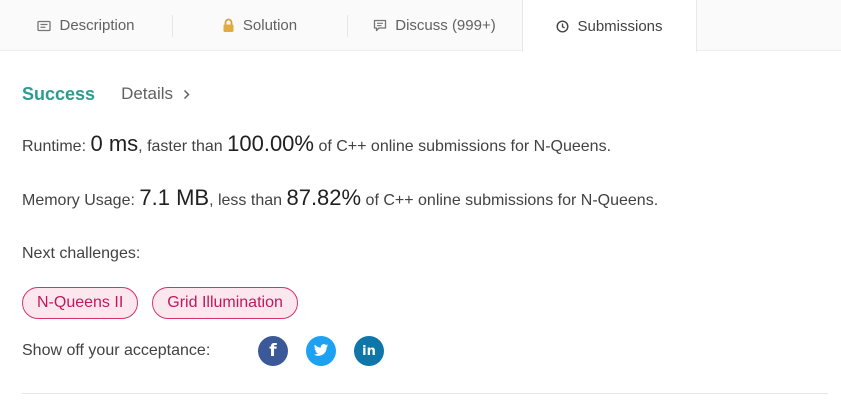 The width and height of the screenshot is (841, 401). Describe the element at coordinates (59, 93) in the screenshot. I see `status-success: Success` at that location.